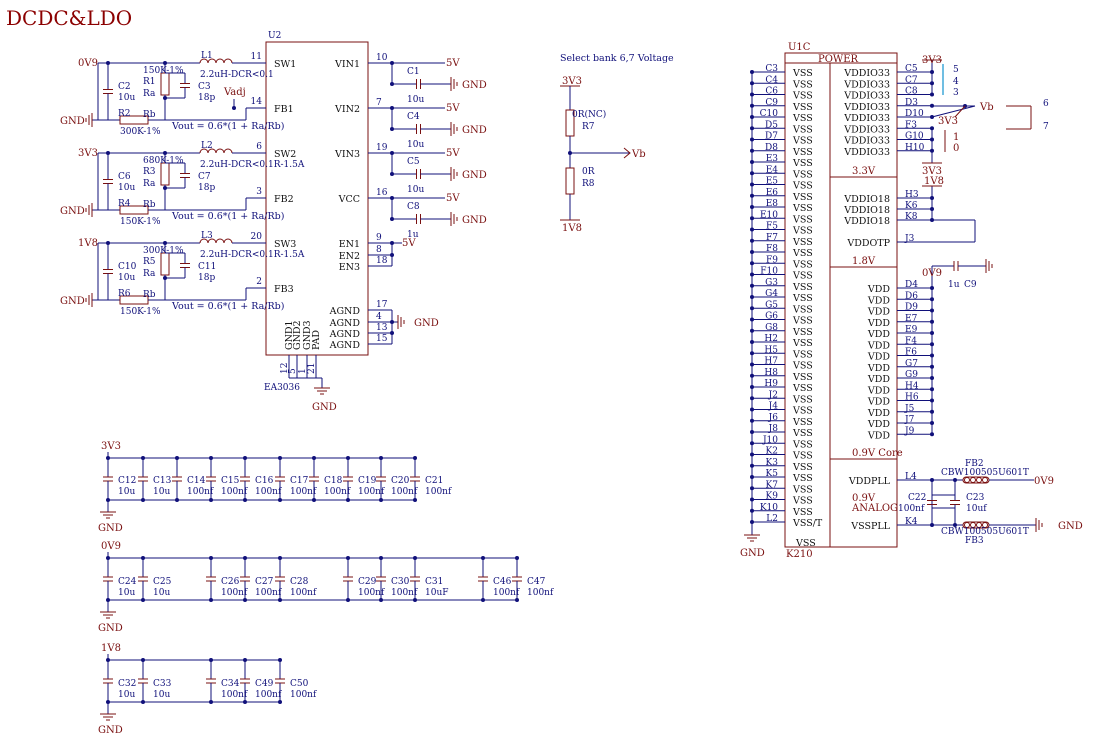 The height and width of the screenshot is (754, 1104). I want to click on soc-vdd-pin-num: H6, so click(912, 398).